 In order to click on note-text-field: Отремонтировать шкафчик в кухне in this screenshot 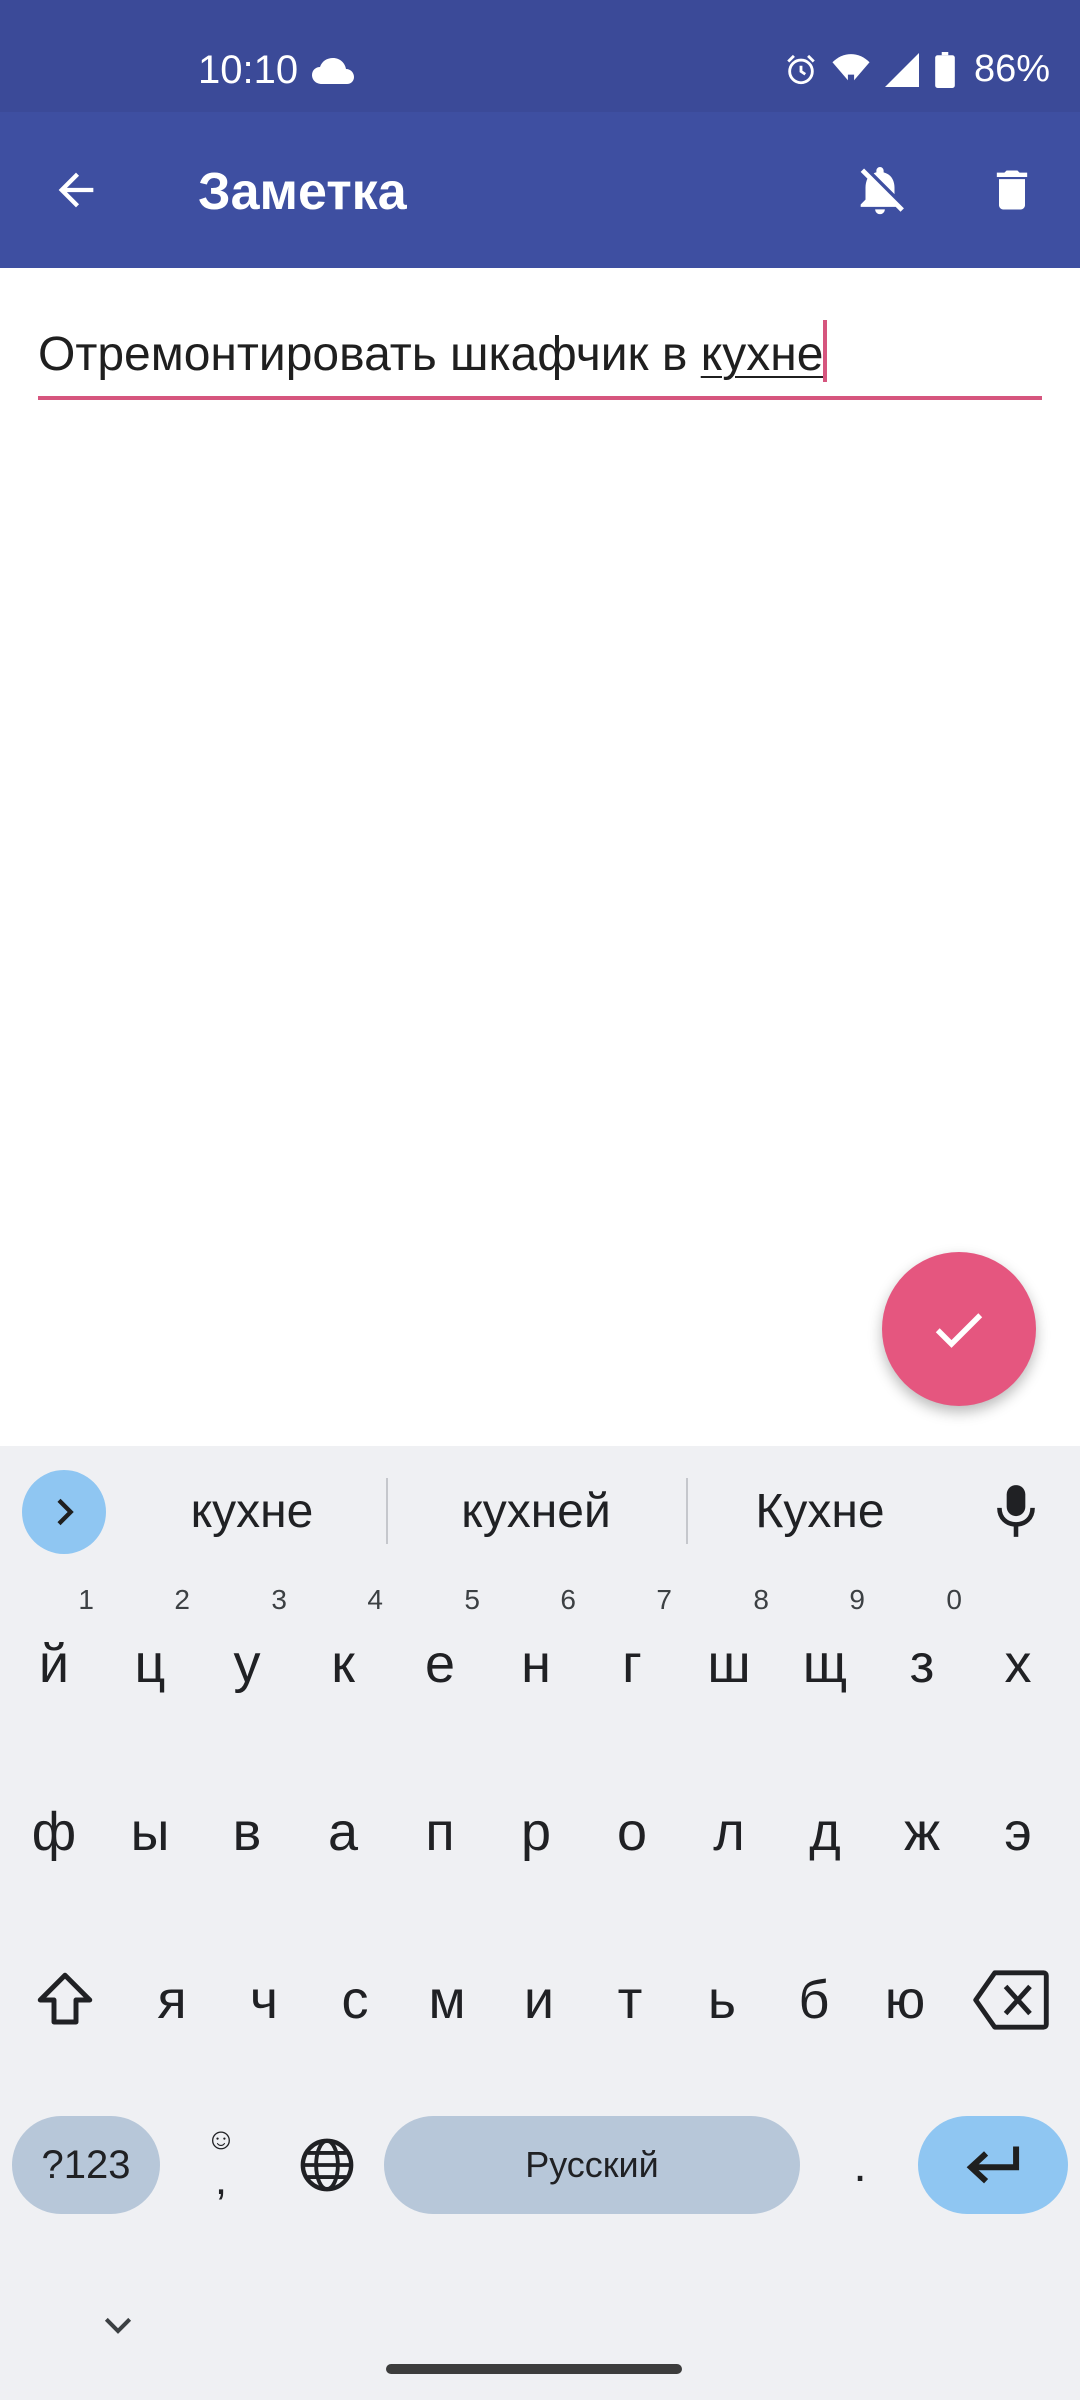, I will do `click(540, 360)`.